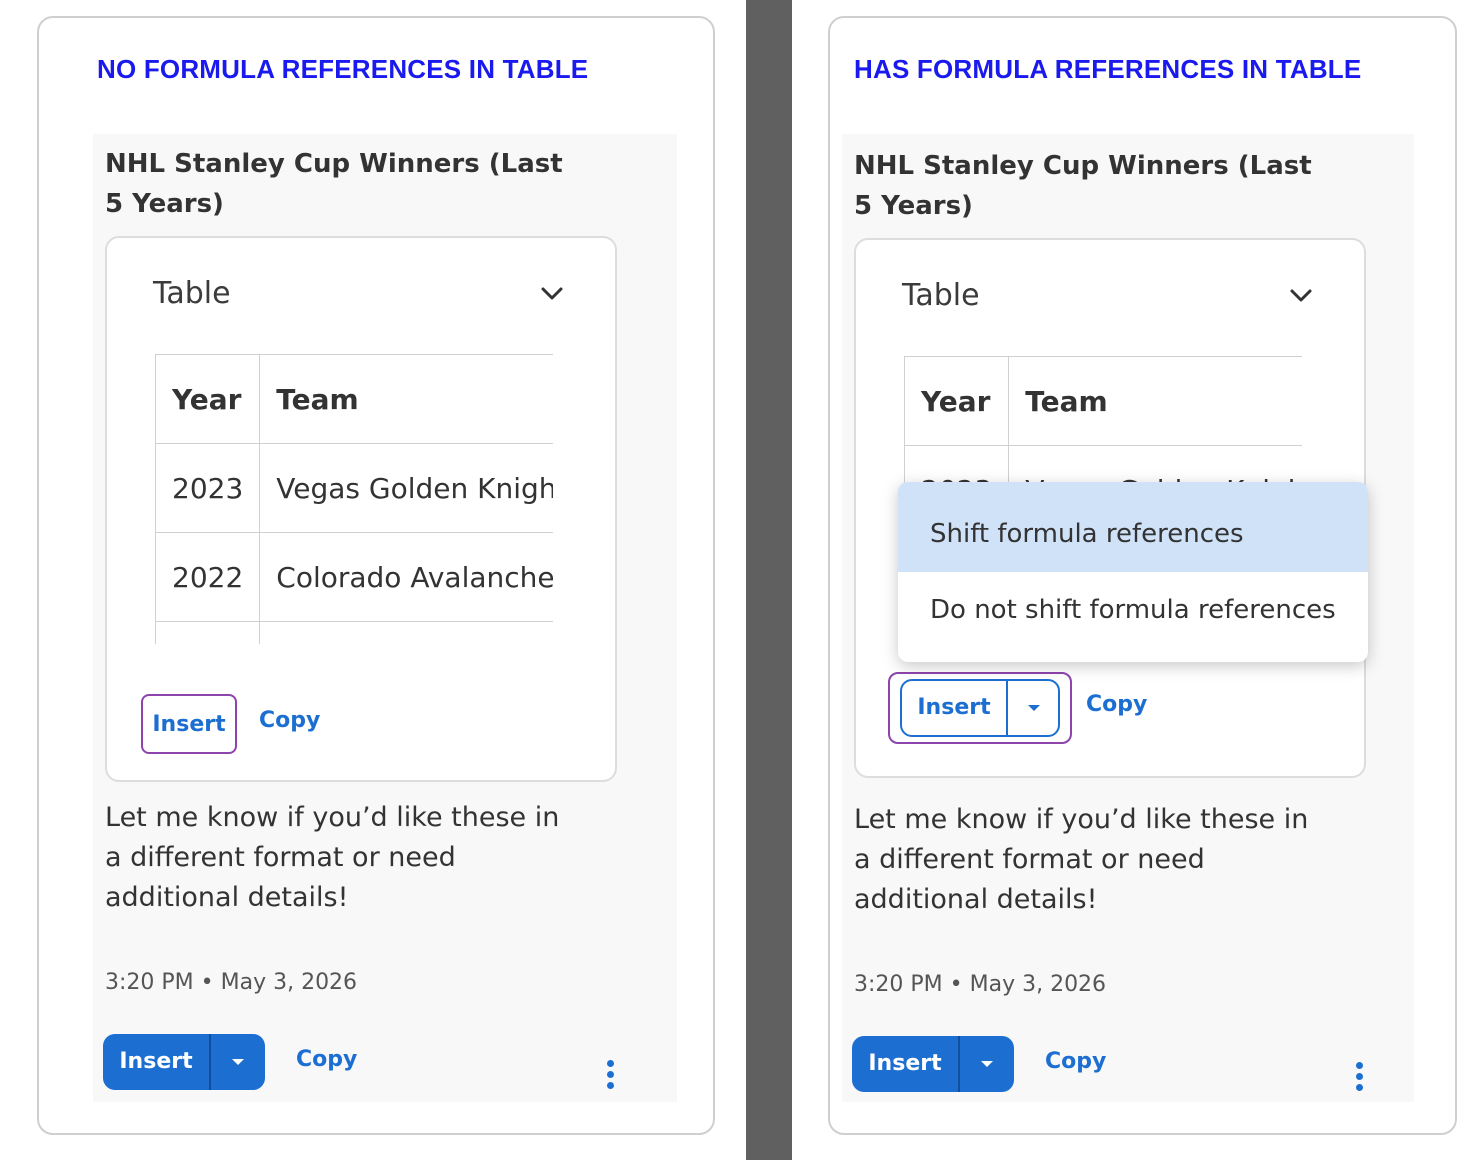 Image resolution: width=1480 pixels, height=1160 pixels. I want to click on table-row, so click(354, 632).